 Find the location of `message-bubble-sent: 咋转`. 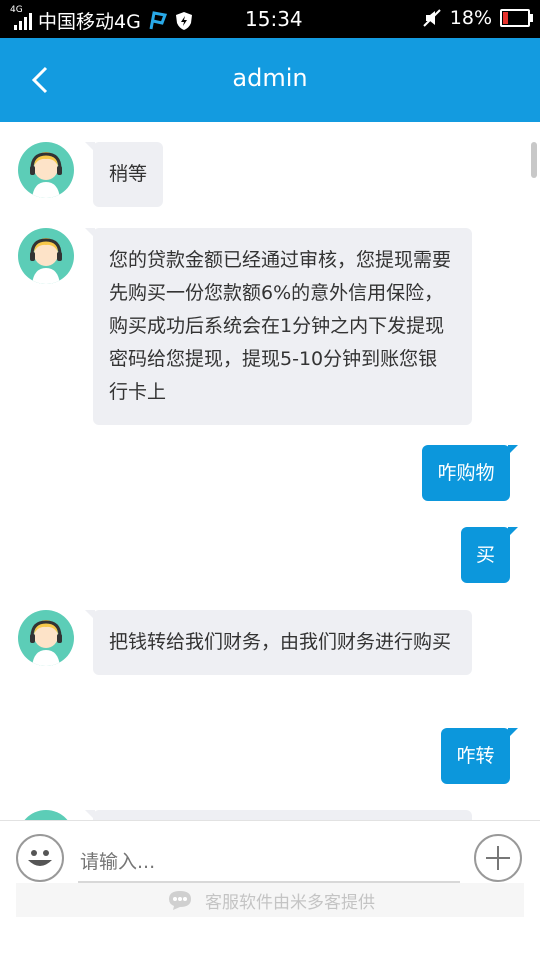

message-bubble-sent: 咋转 is located at coordinates (479, 756).